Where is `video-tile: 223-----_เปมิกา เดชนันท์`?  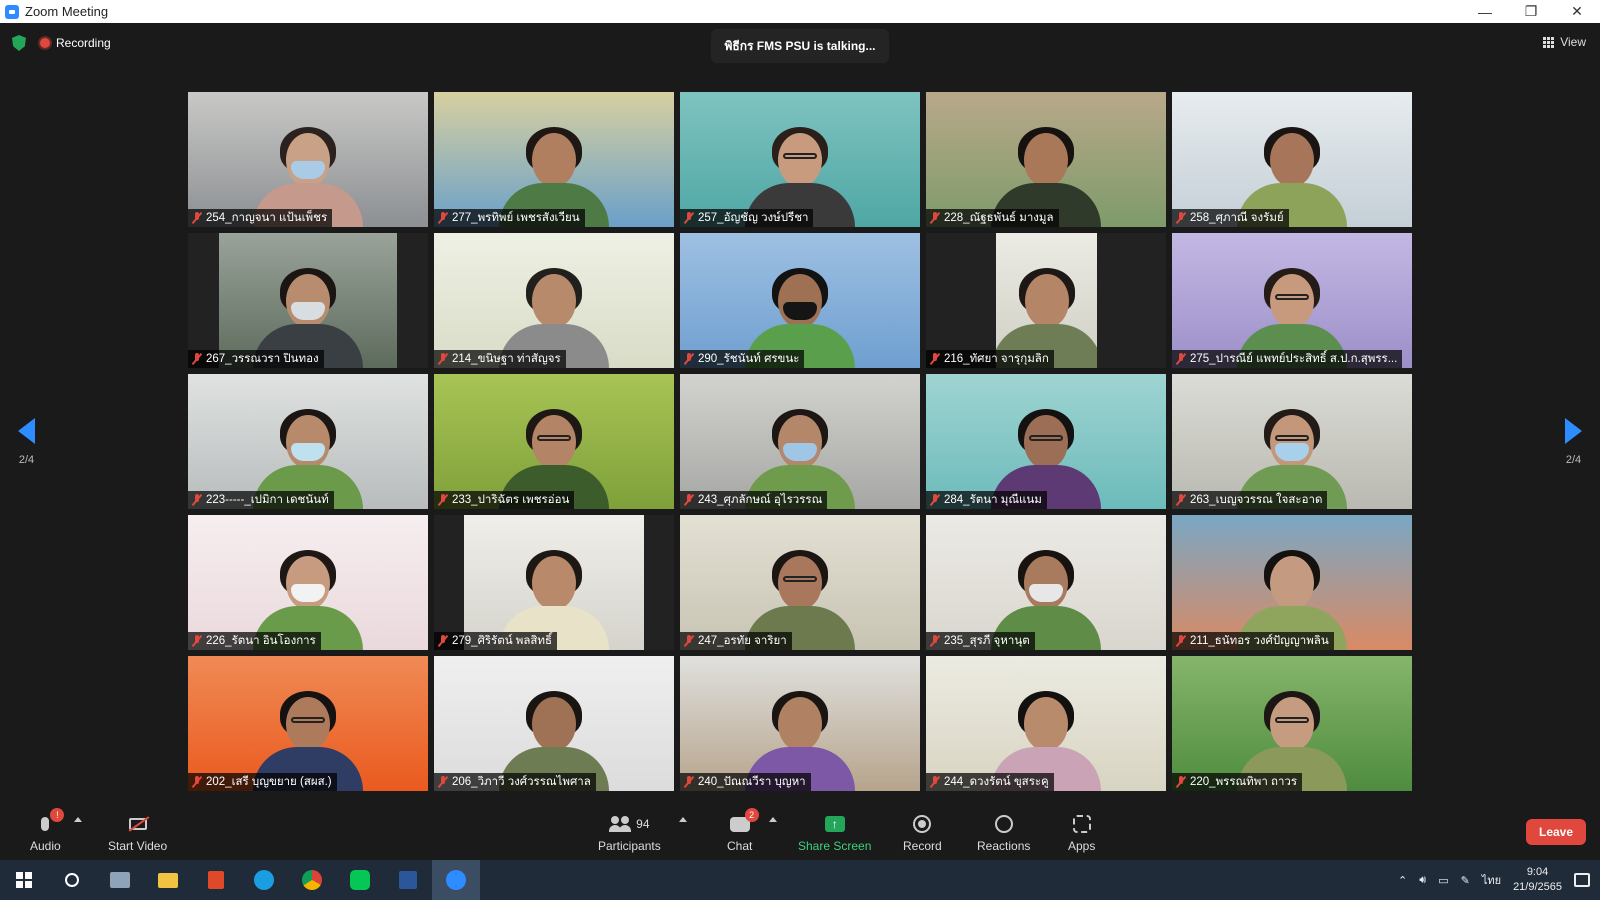
video-tile: 223-----_เปมิกา เดชนันท์ is located at coordinates (308, 441).